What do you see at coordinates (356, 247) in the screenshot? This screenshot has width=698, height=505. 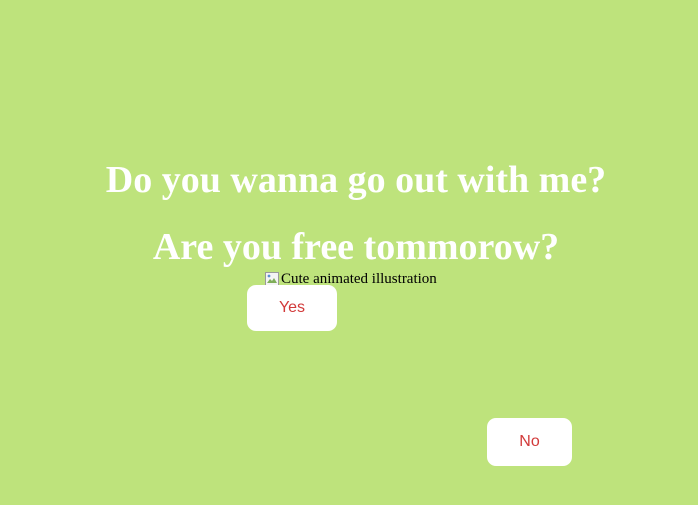 I see `question-subheading: Are you free tommorow?` at bounding box center [356, 247].